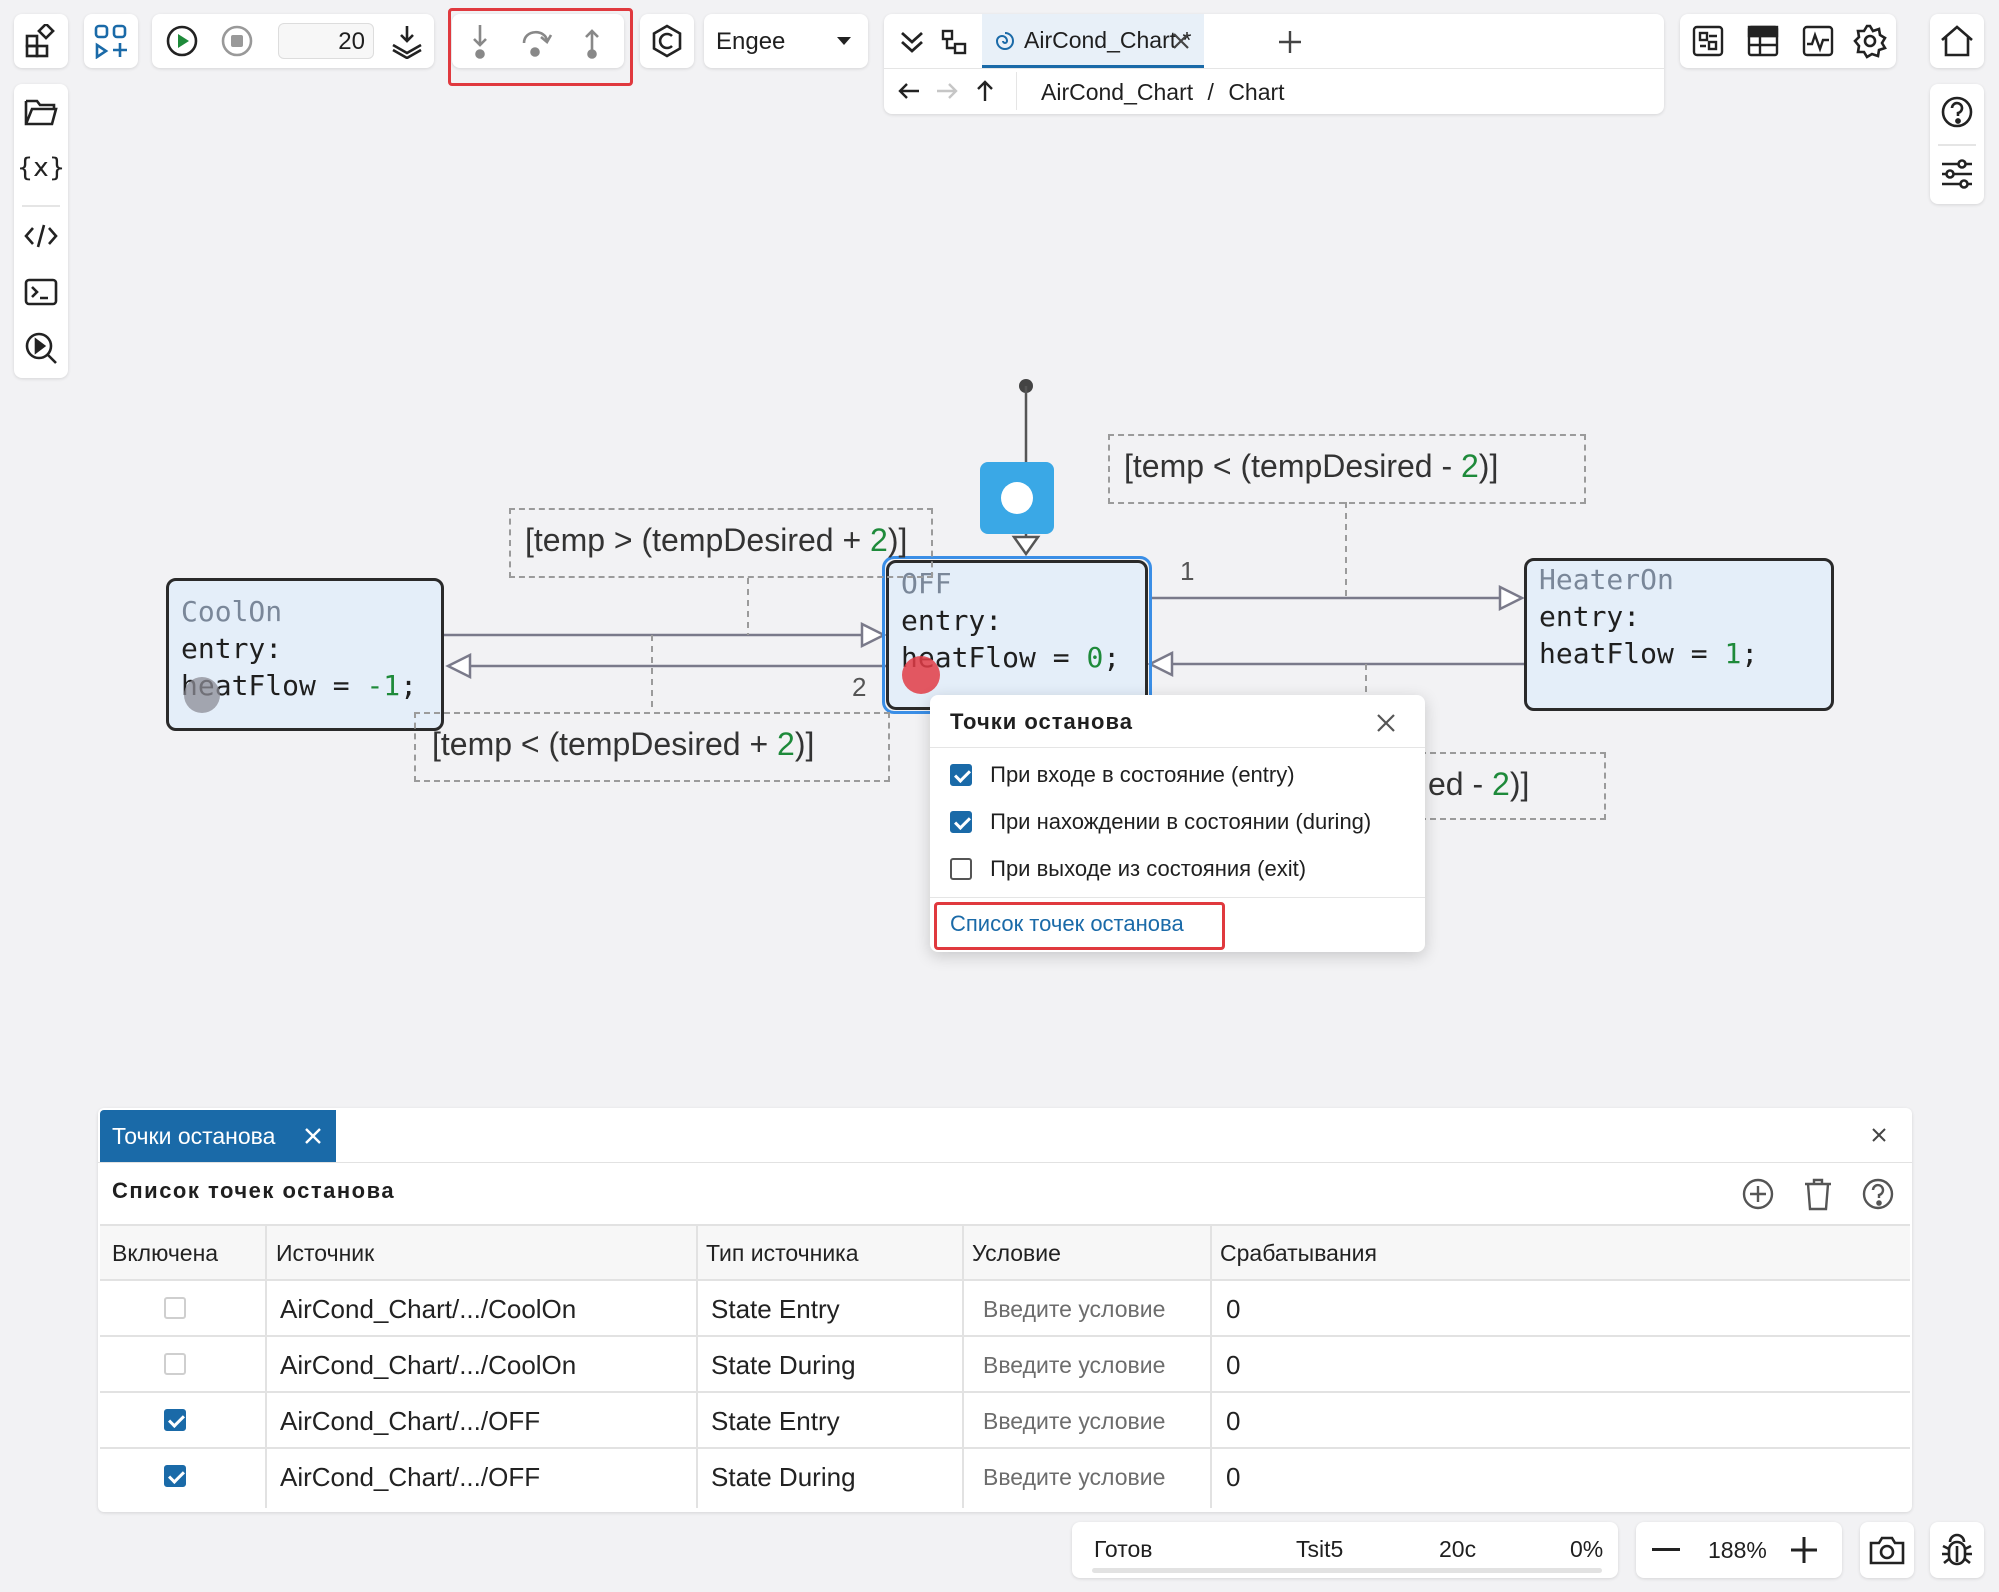  What do you see at coordinates (1148, 869) in the screenshot?
I see `option-label: При выходе из состояния (exit)` at bounding box center [1148, 869].